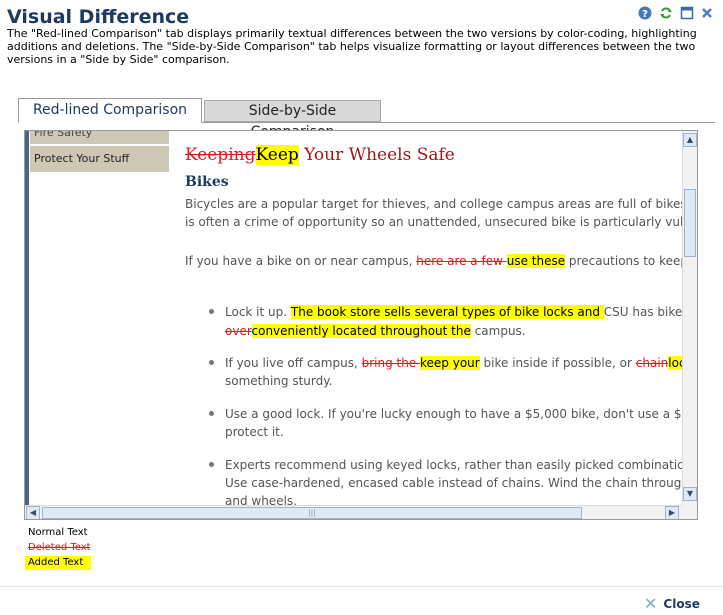 The width and height of the screenshot is (723, 615). What do you see at coordinates (690, 223) in the screenshot?
I see `vertical-scroll-thumb` at bounding box center [690, 223].